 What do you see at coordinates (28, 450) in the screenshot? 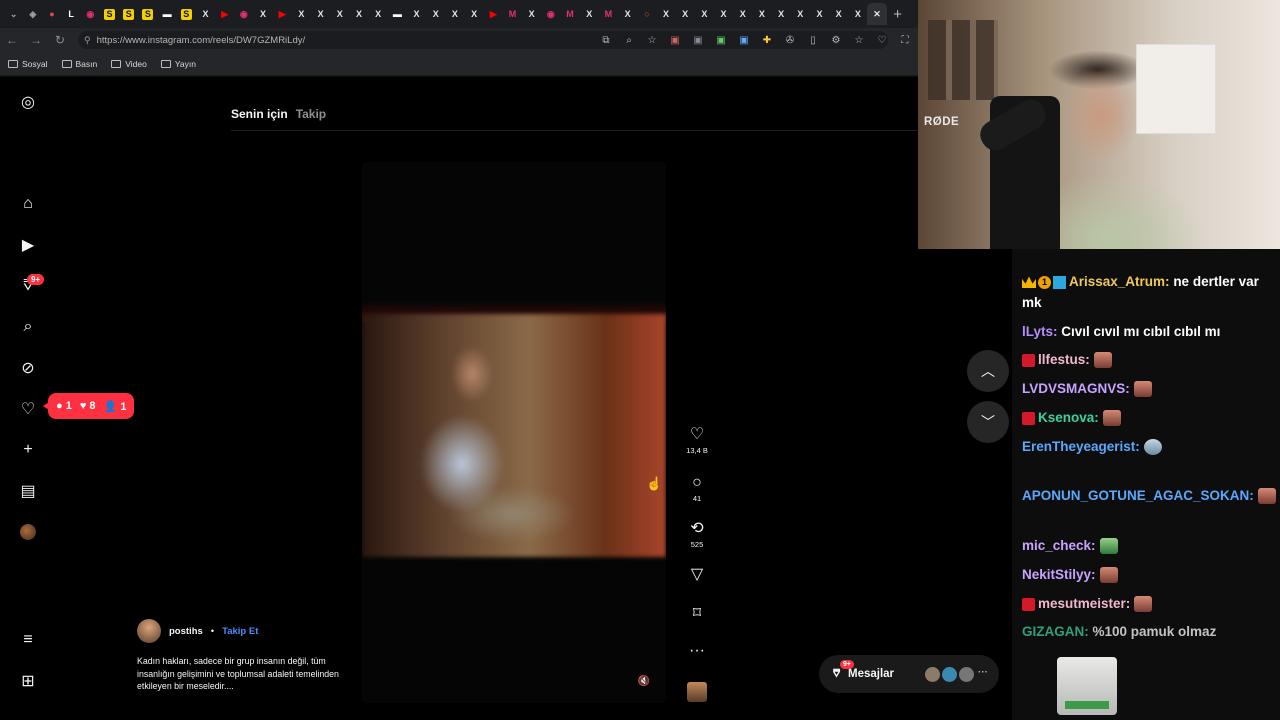
I see `create-plus-icon: +` at bounding box center [28, 450].